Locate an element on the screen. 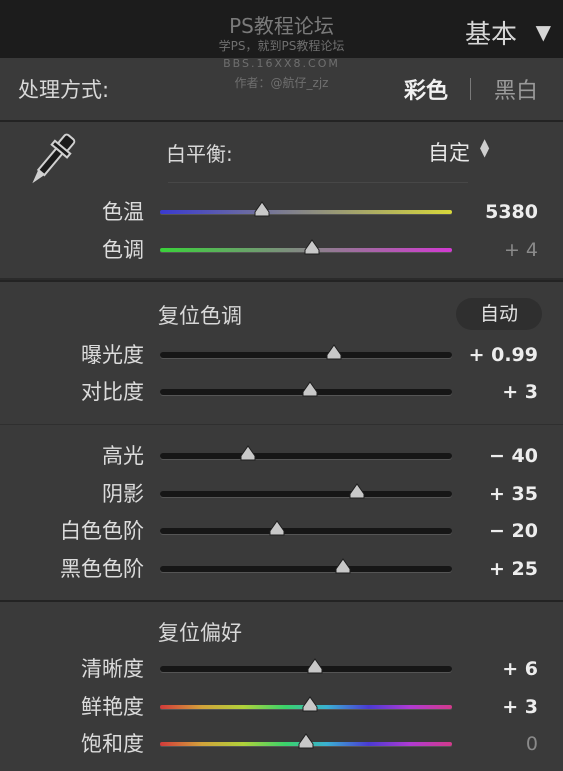  white-balance-divider is located at coordinates (318, 182).